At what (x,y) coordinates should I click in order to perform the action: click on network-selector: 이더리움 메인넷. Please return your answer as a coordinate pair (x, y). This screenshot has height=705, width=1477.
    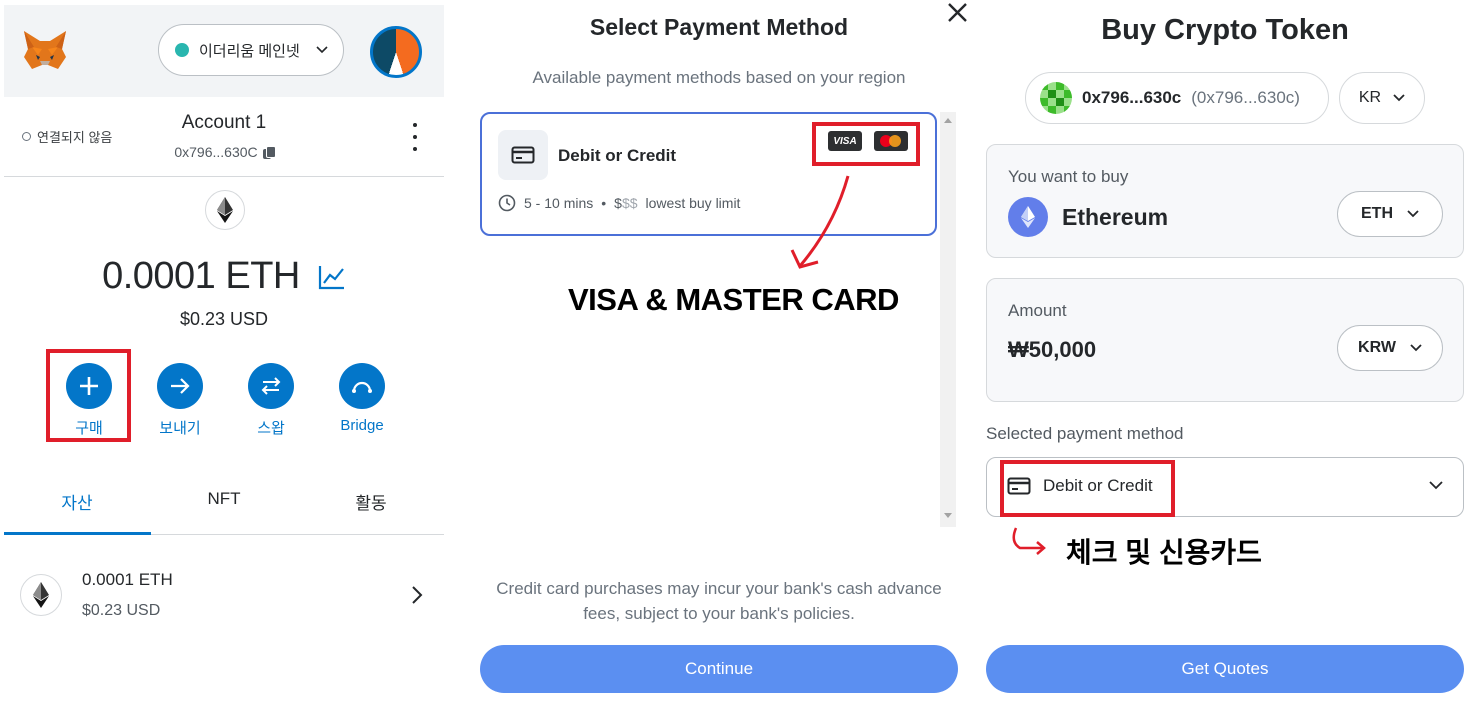
    Looking at the image, I should click on (251, 50).